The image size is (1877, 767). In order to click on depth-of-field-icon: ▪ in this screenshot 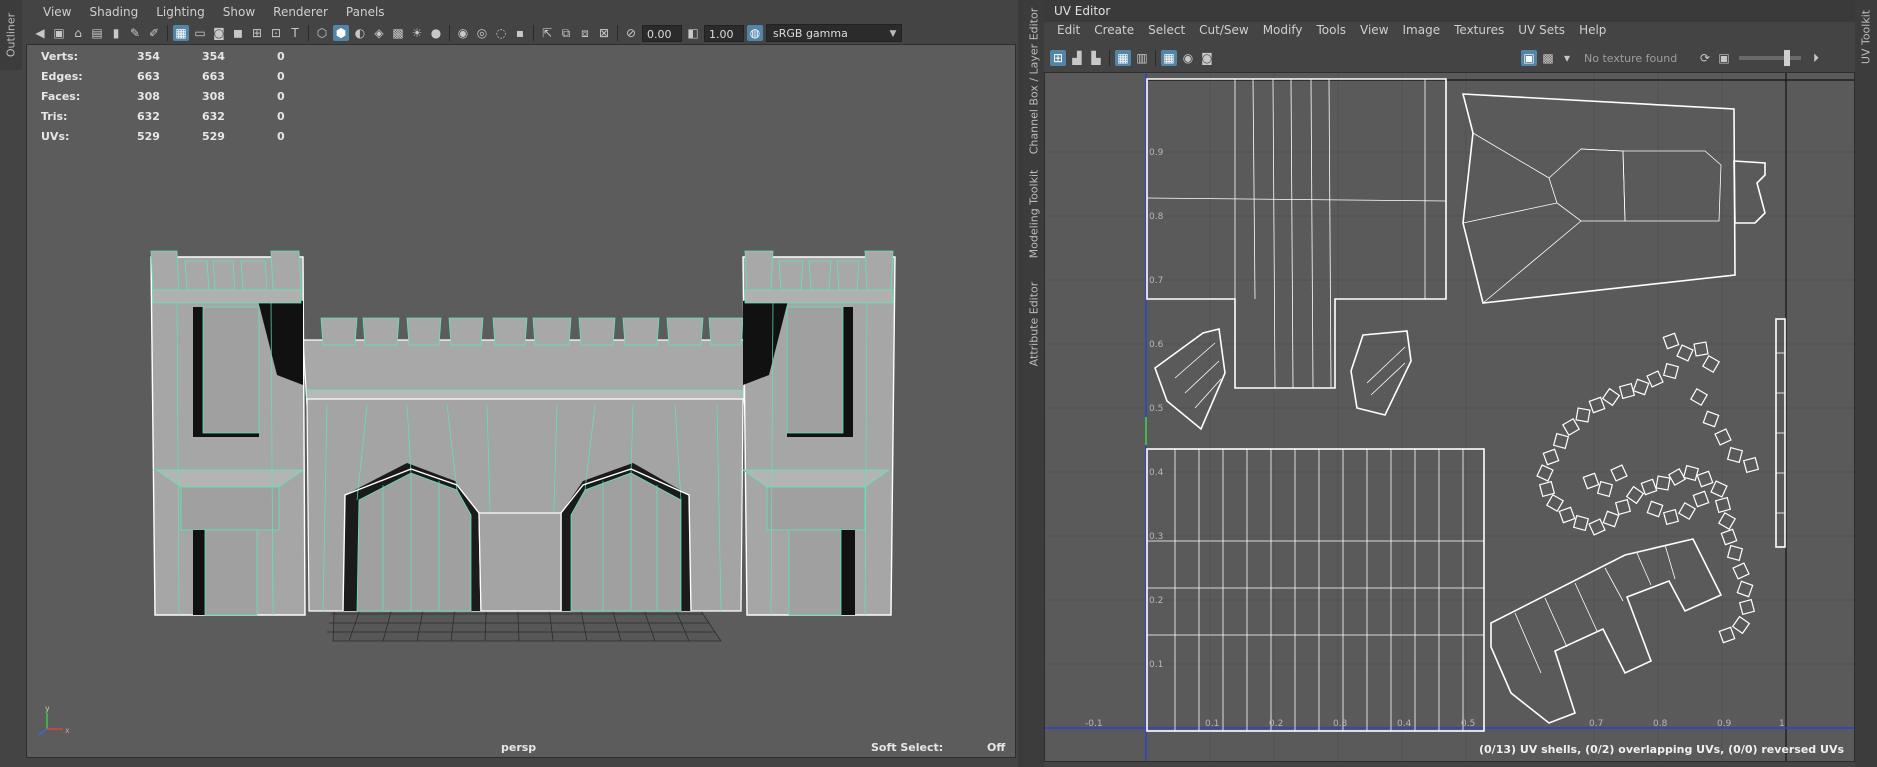, I will do `click(520, 33)`.